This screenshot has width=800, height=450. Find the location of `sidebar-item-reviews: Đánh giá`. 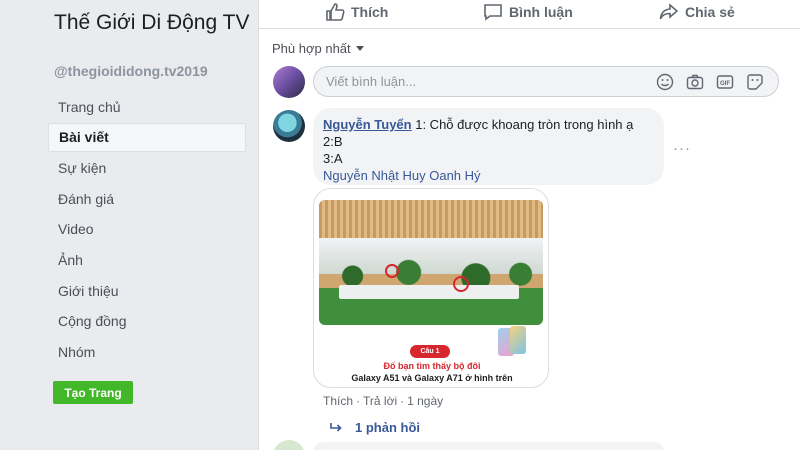

sidebar-item-reviews: Đánh giá is located at coordinates (147, 198).